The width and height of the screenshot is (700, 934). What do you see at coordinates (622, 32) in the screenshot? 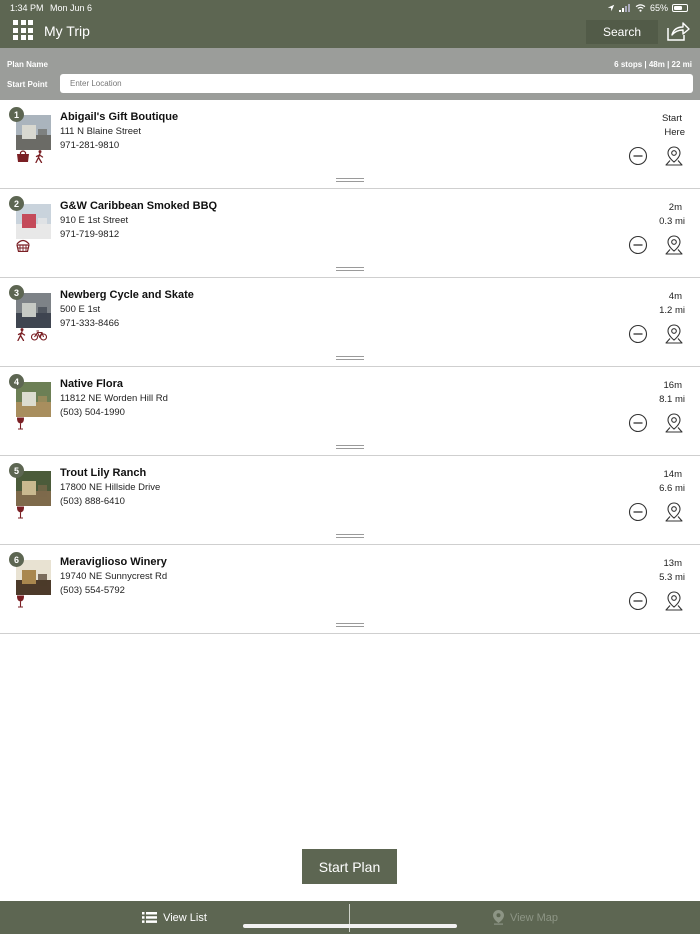
I see `search-button: Search` at bounding box center [622, 32].